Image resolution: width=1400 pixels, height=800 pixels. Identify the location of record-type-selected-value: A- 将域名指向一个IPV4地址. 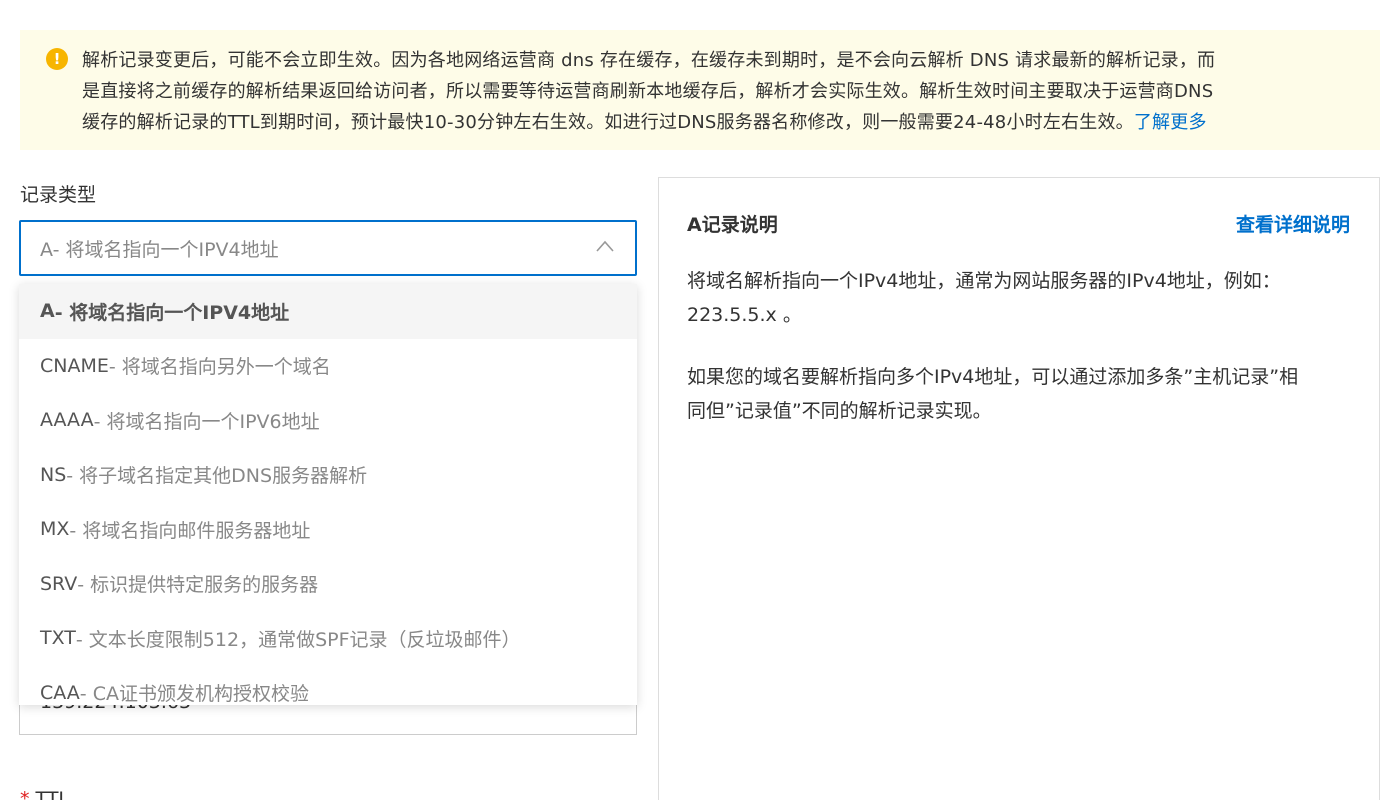
(159, 249).